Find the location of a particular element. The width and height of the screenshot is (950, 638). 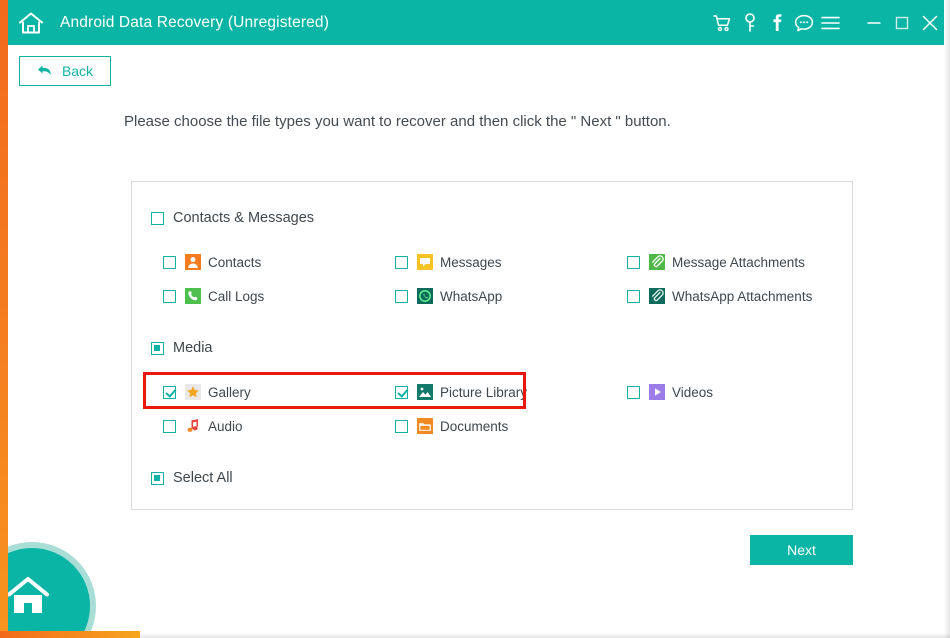

option-whatsapp-checkbox is located at coordinates (401, 296).